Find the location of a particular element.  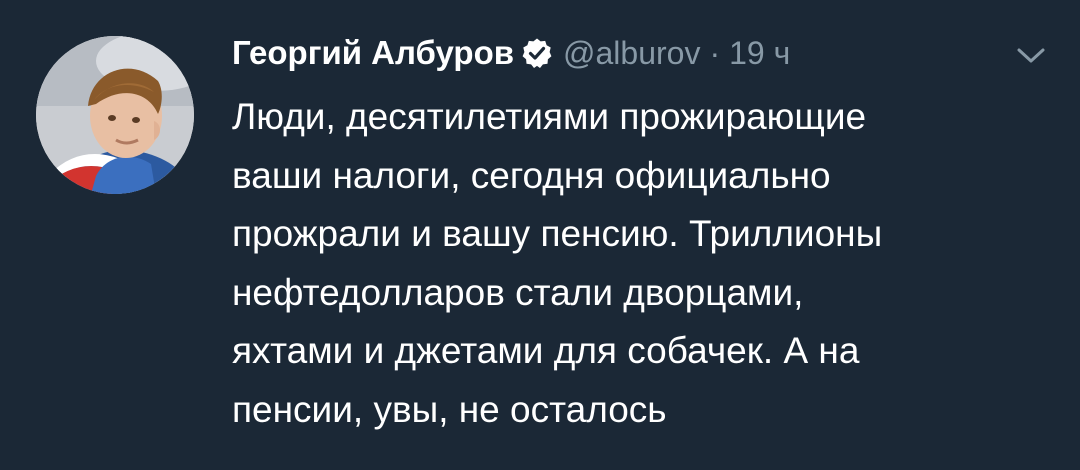

avatar is located at coordinates (115, 115).